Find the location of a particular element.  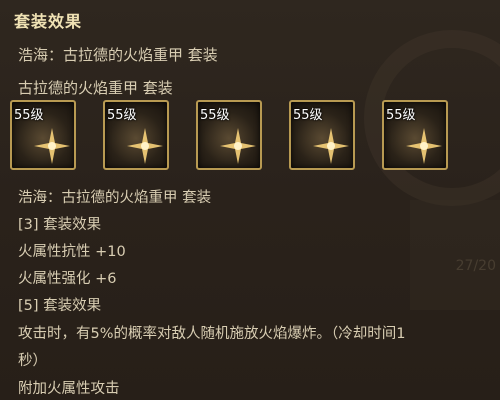

equipment-slot-1: 55级 is located at coordinates (43, 135).